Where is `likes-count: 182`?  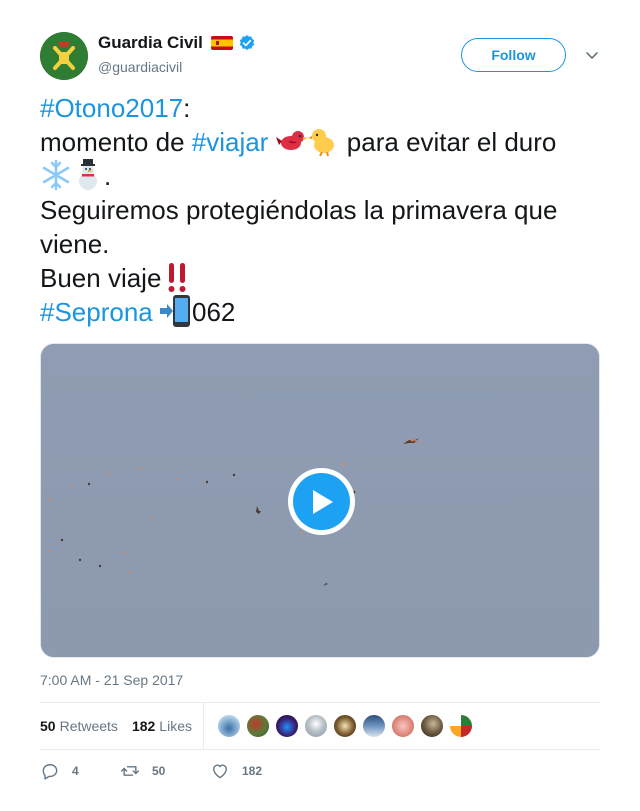
likes-count: 182 is located at coordinates (143, 726).